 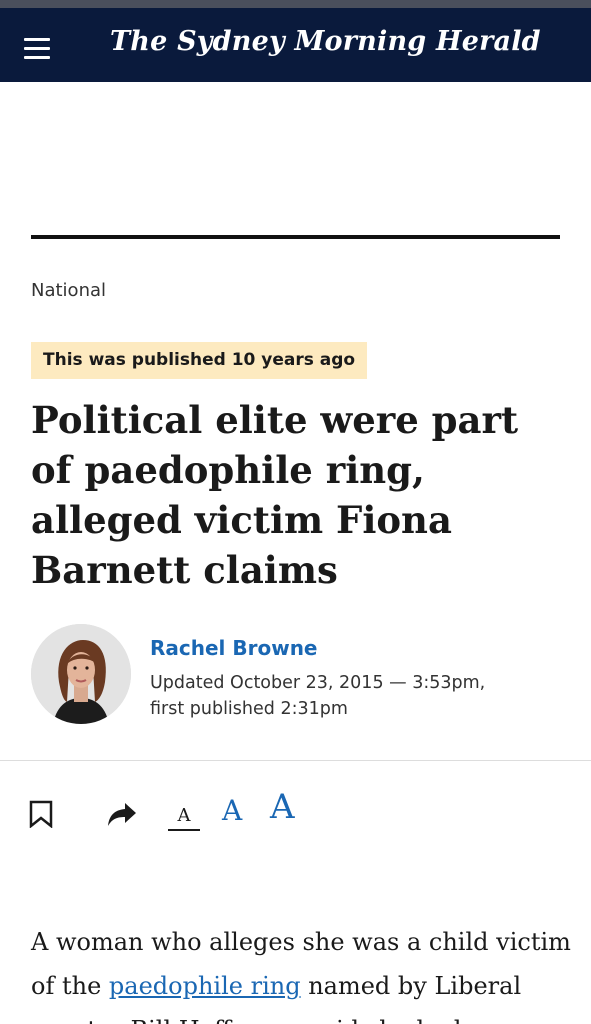 I want to click on author-avatar, so click(x=81, y=674).